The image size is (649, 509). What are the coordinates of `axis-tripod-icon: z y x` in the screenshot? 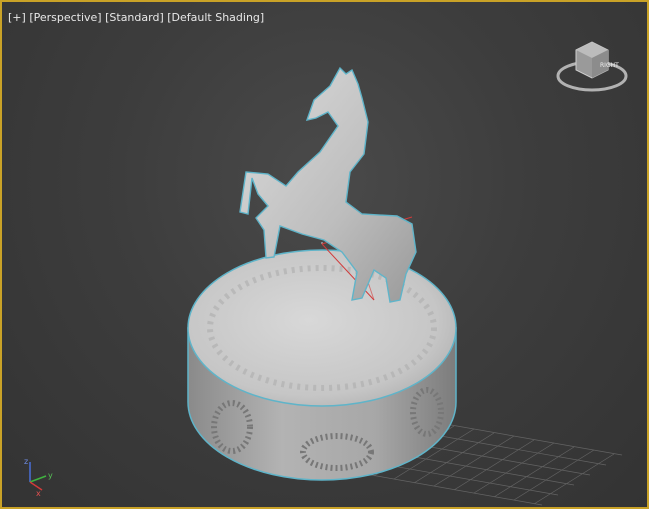 It's located at (38, 477).